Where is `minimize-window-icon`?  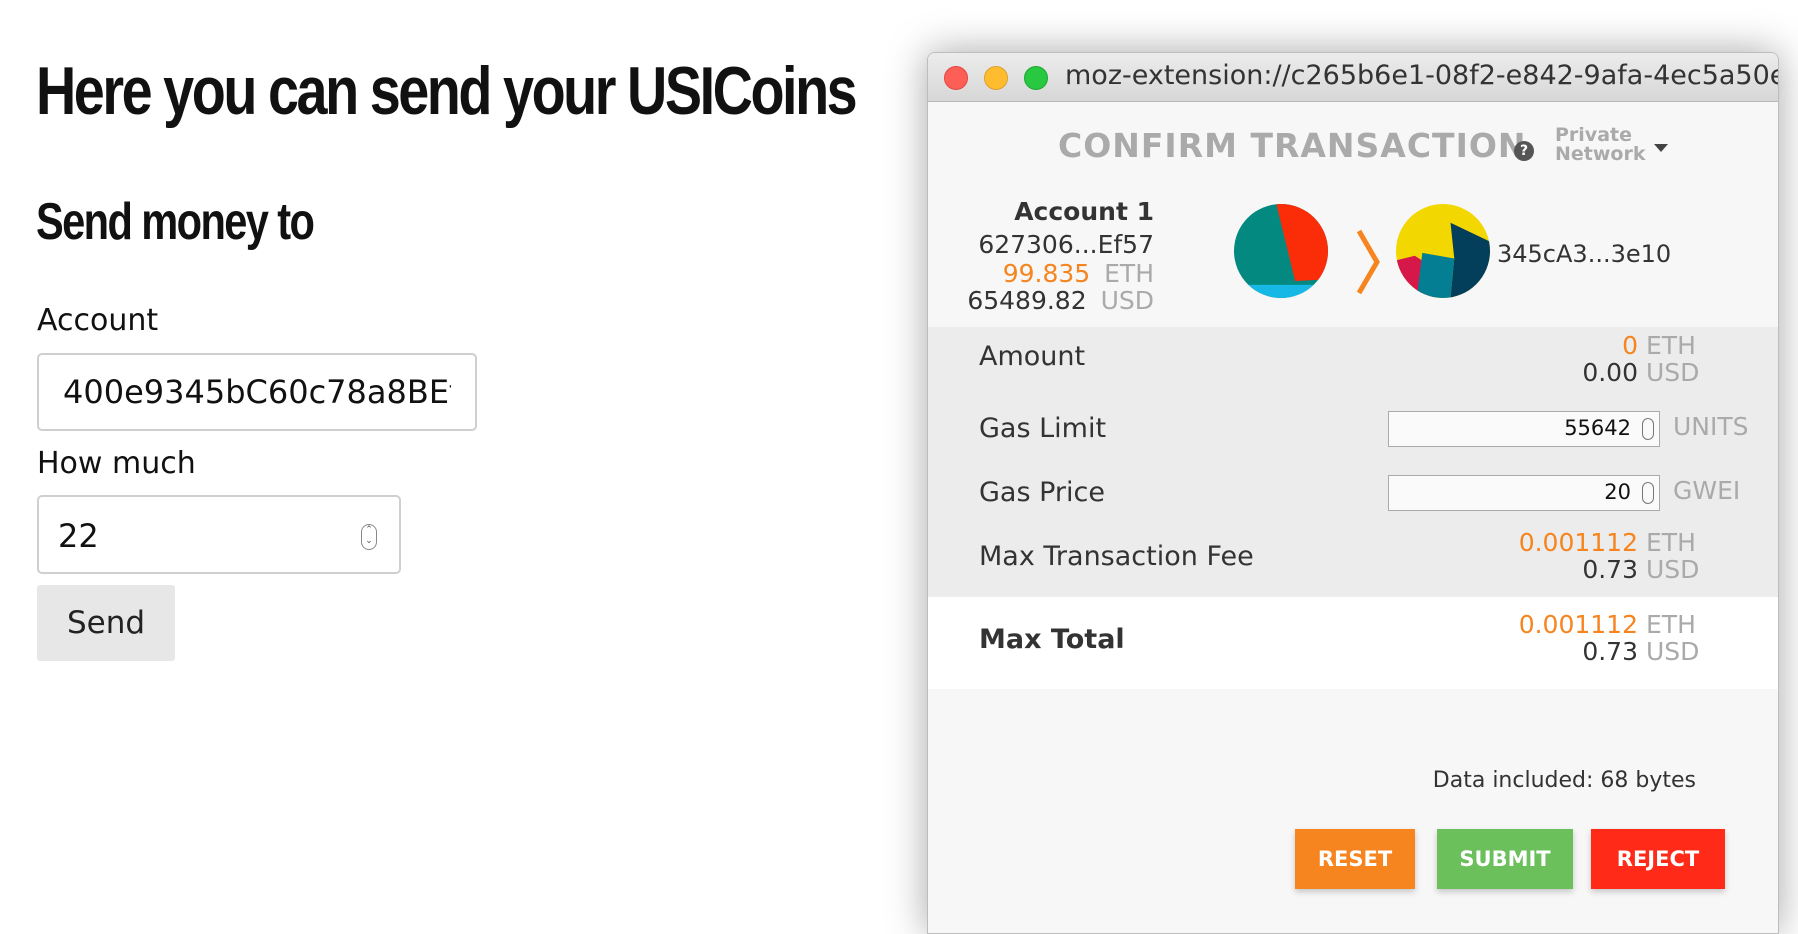 minimize-window-icon is located at coordinates (996, 78).